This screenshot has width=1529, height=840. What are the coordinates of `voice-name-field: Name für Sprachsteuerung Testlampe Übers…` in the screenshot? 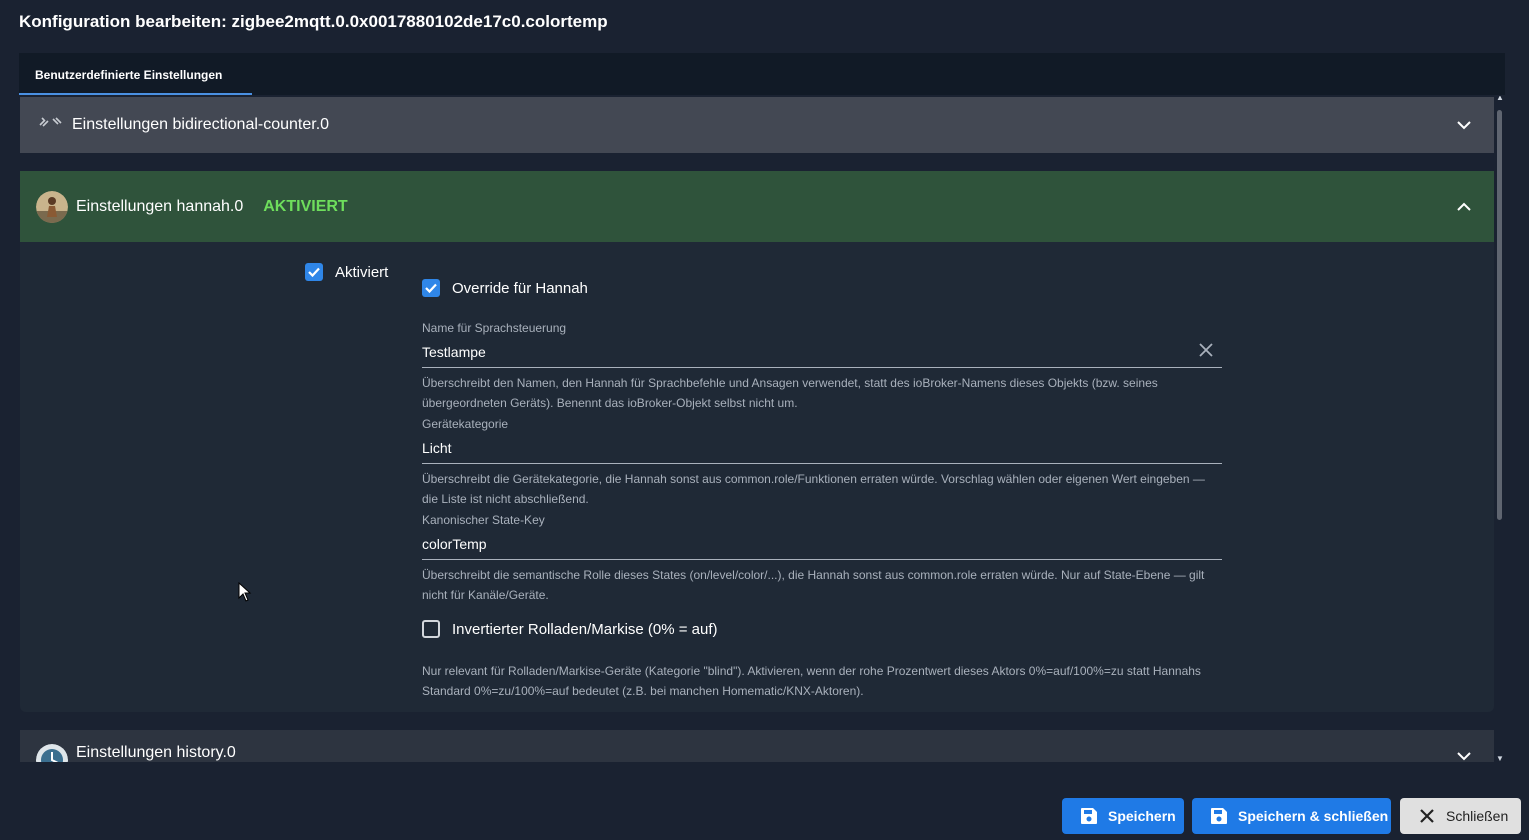 It's located at (822, 367).